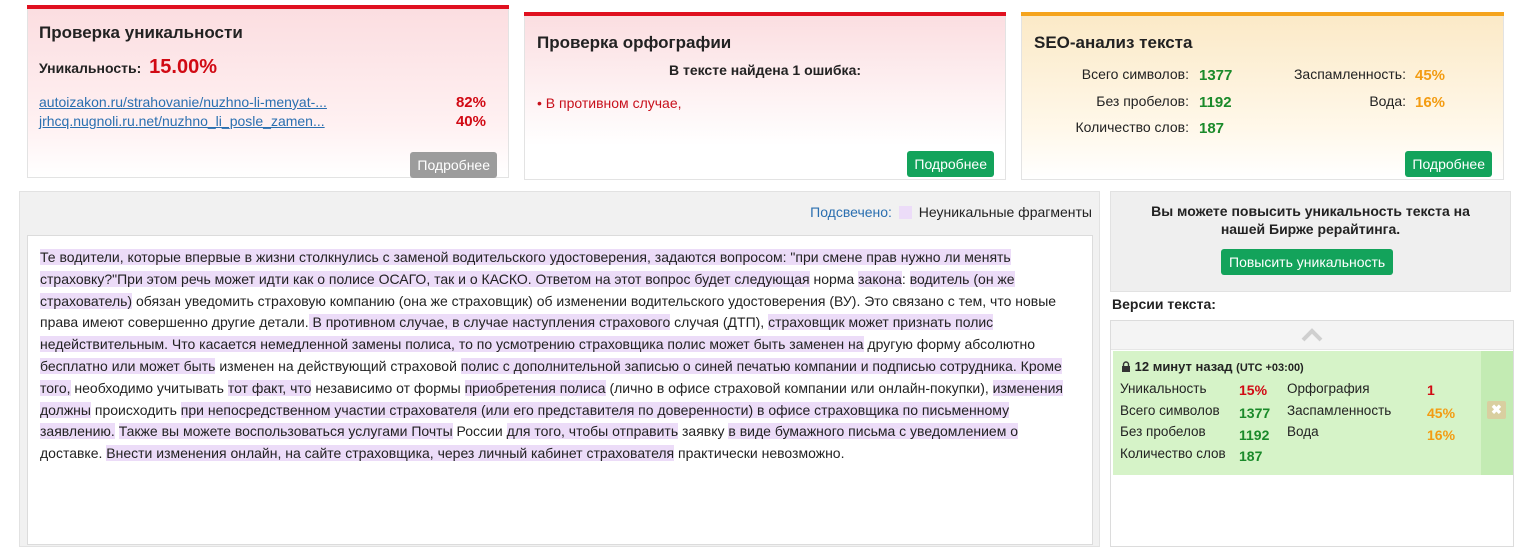 The image size is (1525, 547). Describe the element at coordinates (592, 431) in the screenshot. I see `nonunique-fragment: для того, чтобы отправить` at that location.